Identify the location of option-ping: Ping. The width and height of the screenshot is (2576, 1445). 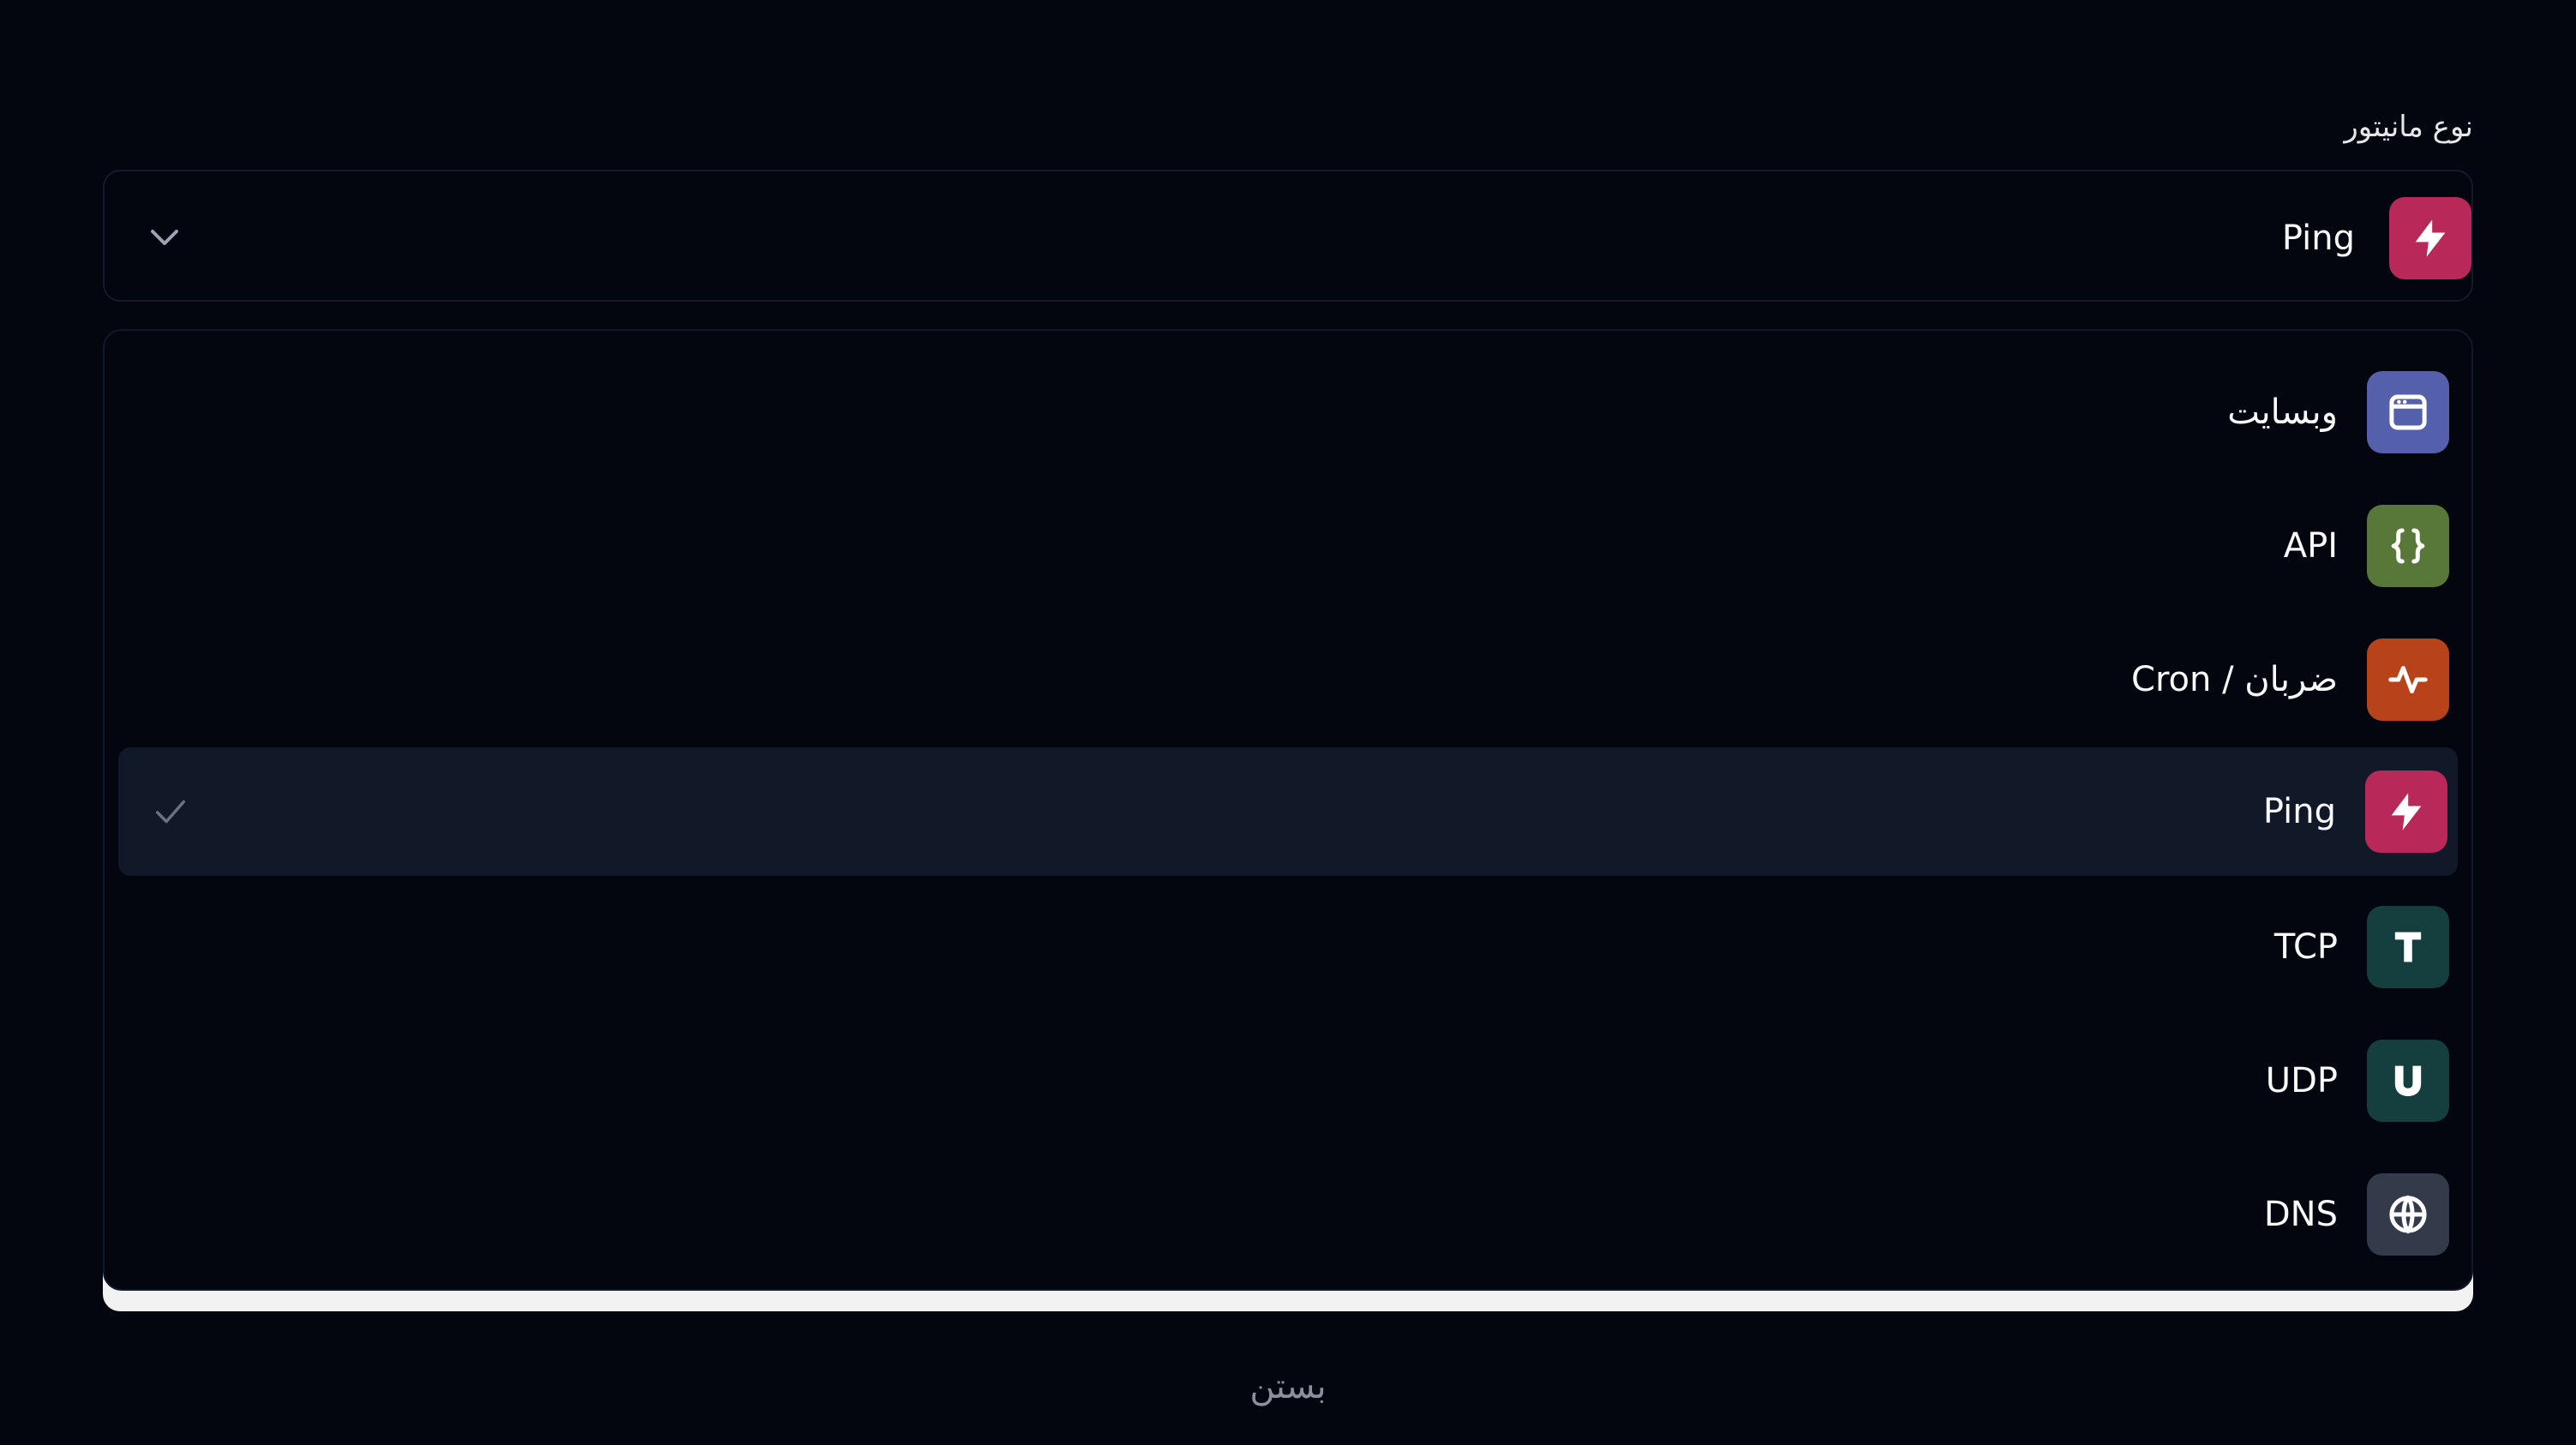
(1288, 811).